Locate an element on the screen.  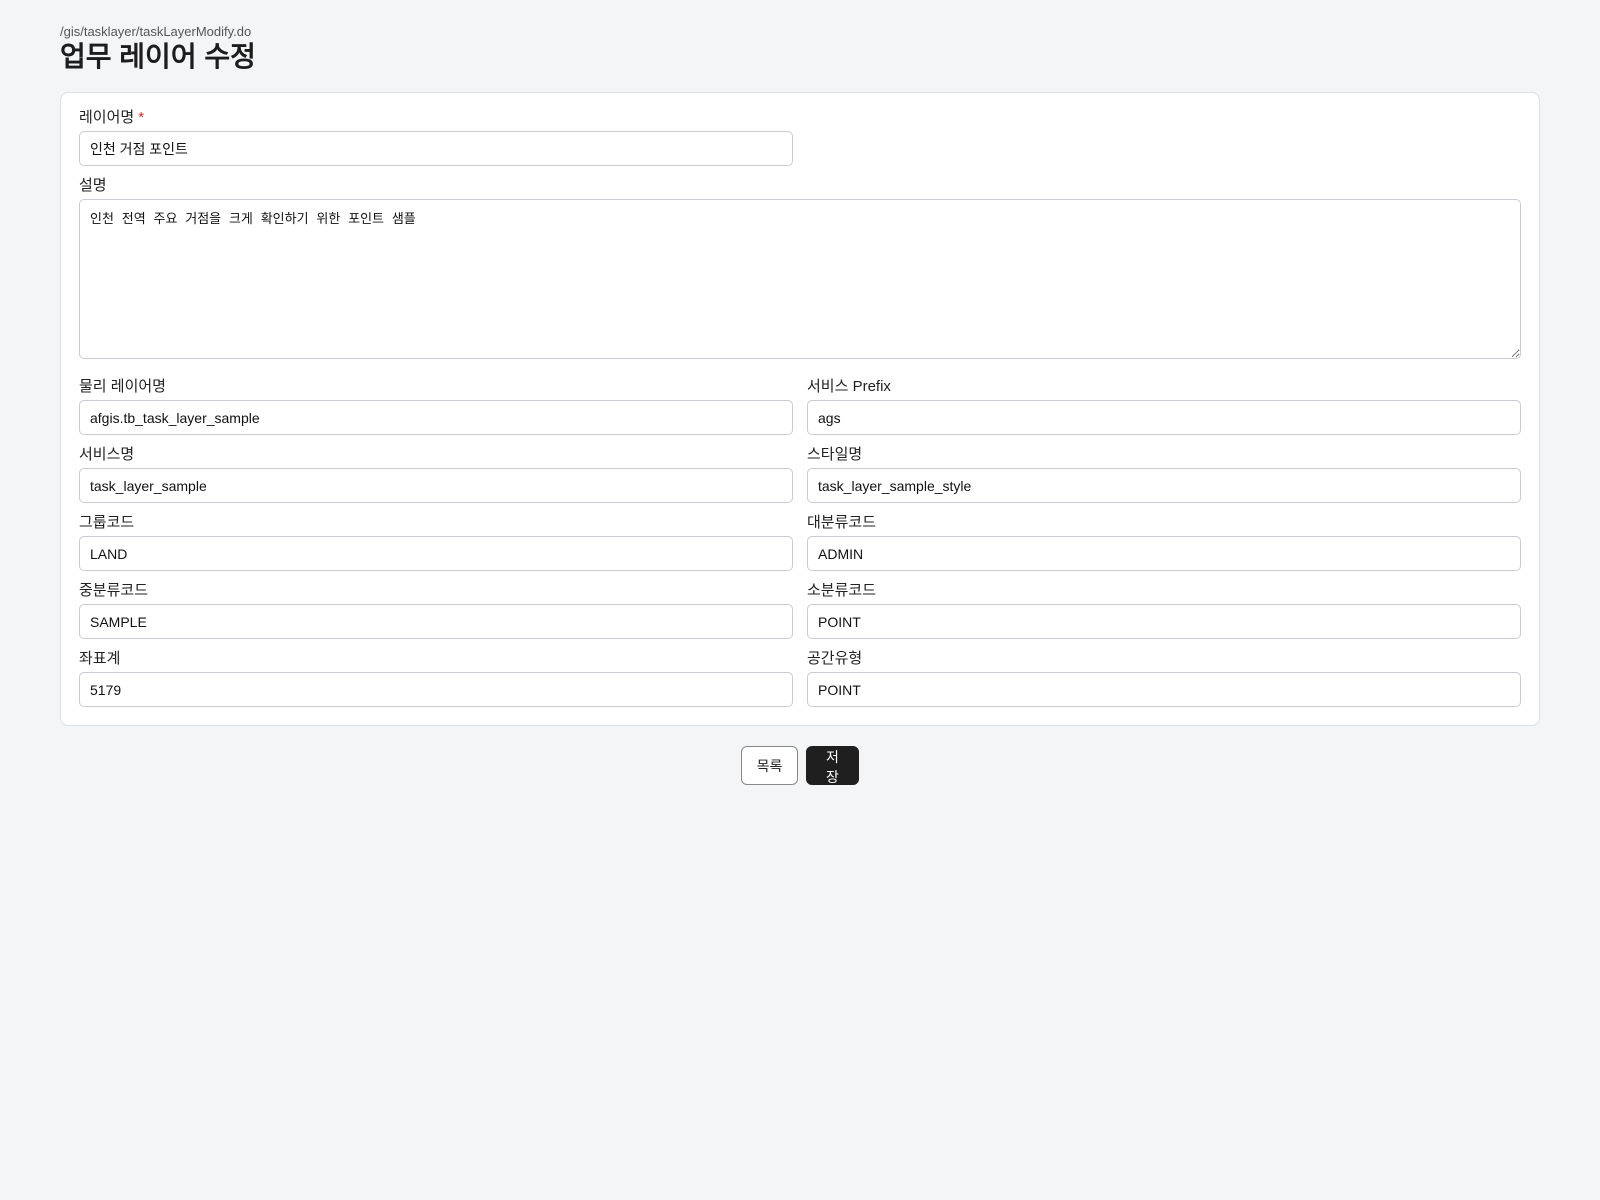
group-code-field: 그룹코드 is located at coordinates (436, 542).